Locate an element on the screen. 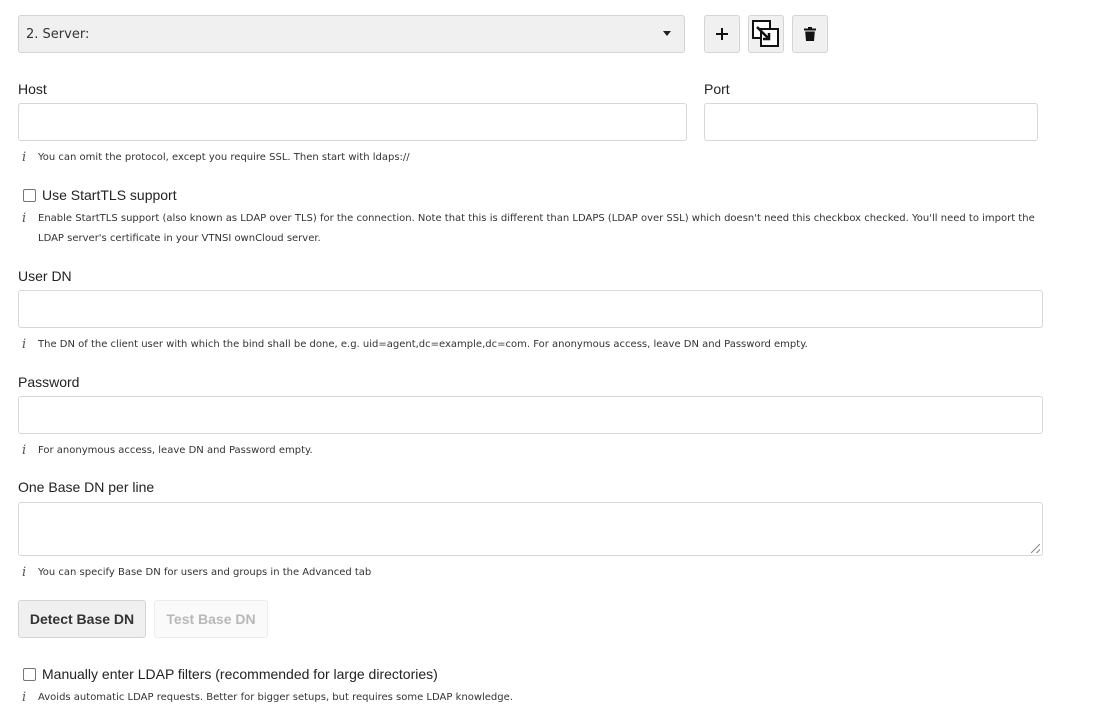 The image size is (1103, 727). server-select: 2. Server: is located at coordinates (351, 34).